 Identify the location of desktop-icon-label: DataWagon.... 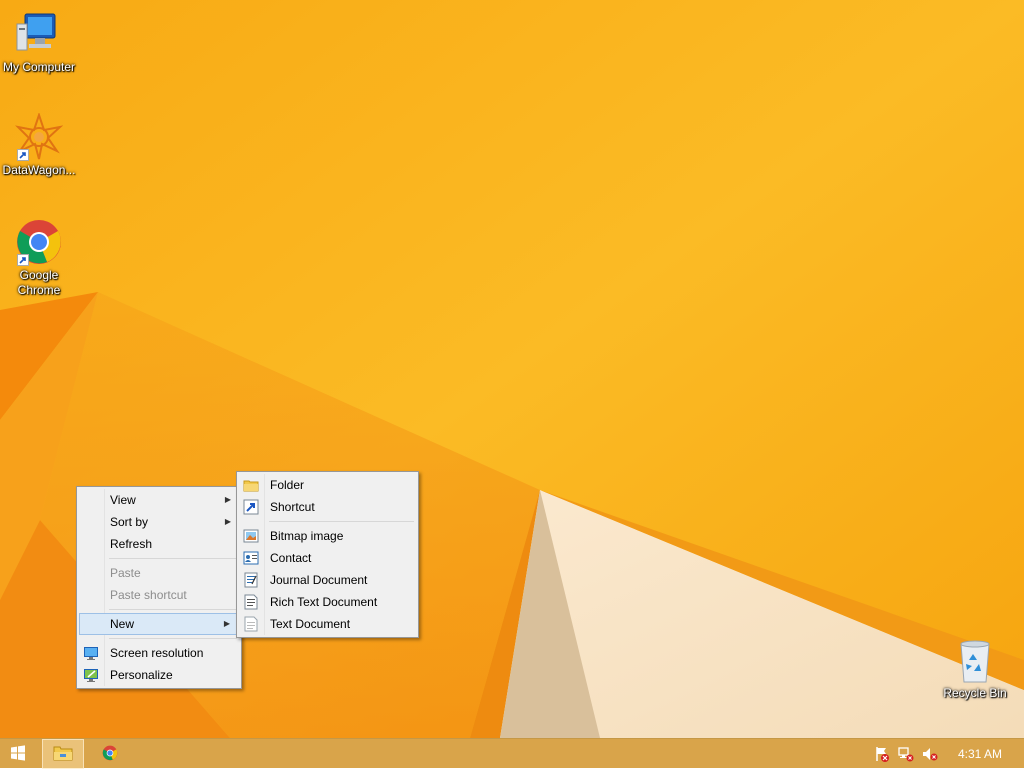
(39, 170).